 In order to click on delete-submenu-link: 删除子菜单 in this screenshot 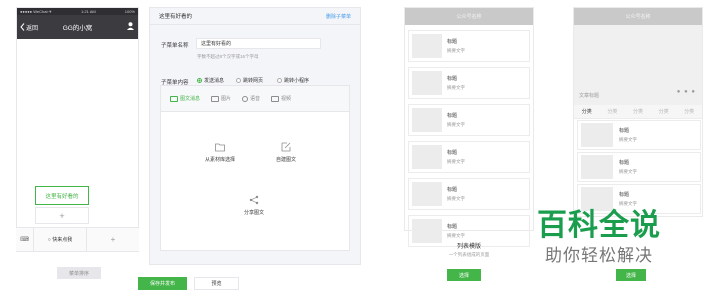, I will do `click(338, 16)`.